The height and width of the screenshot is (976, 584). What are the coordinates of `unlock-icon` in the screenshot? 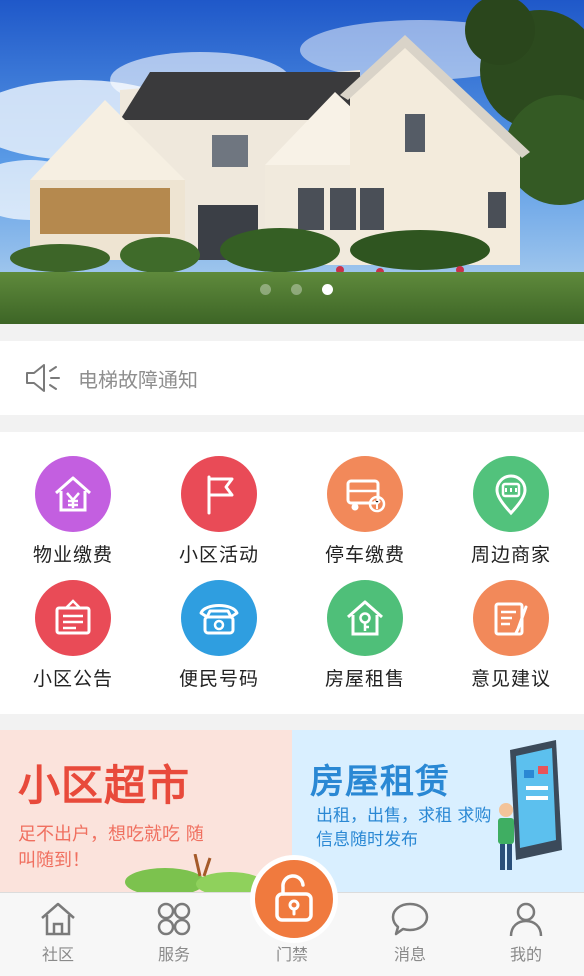 It's located at (294, 898).